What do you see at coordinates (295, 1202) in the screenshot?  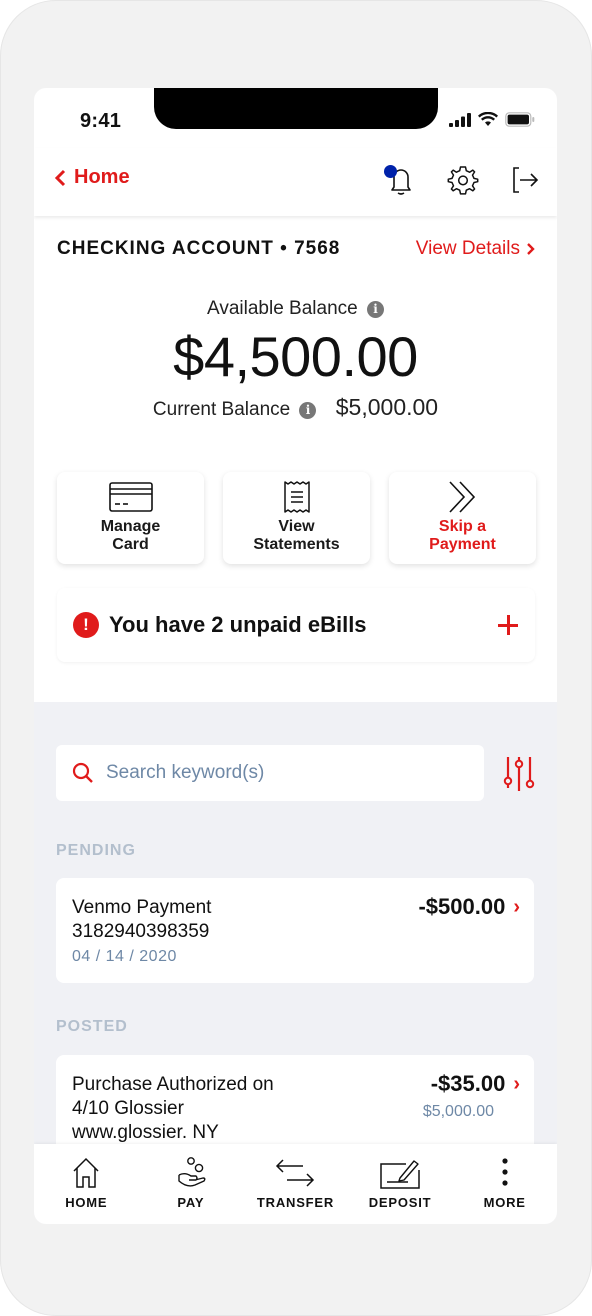 I see `tab-label: TRANSFER` at bounding box center [295, 1202].